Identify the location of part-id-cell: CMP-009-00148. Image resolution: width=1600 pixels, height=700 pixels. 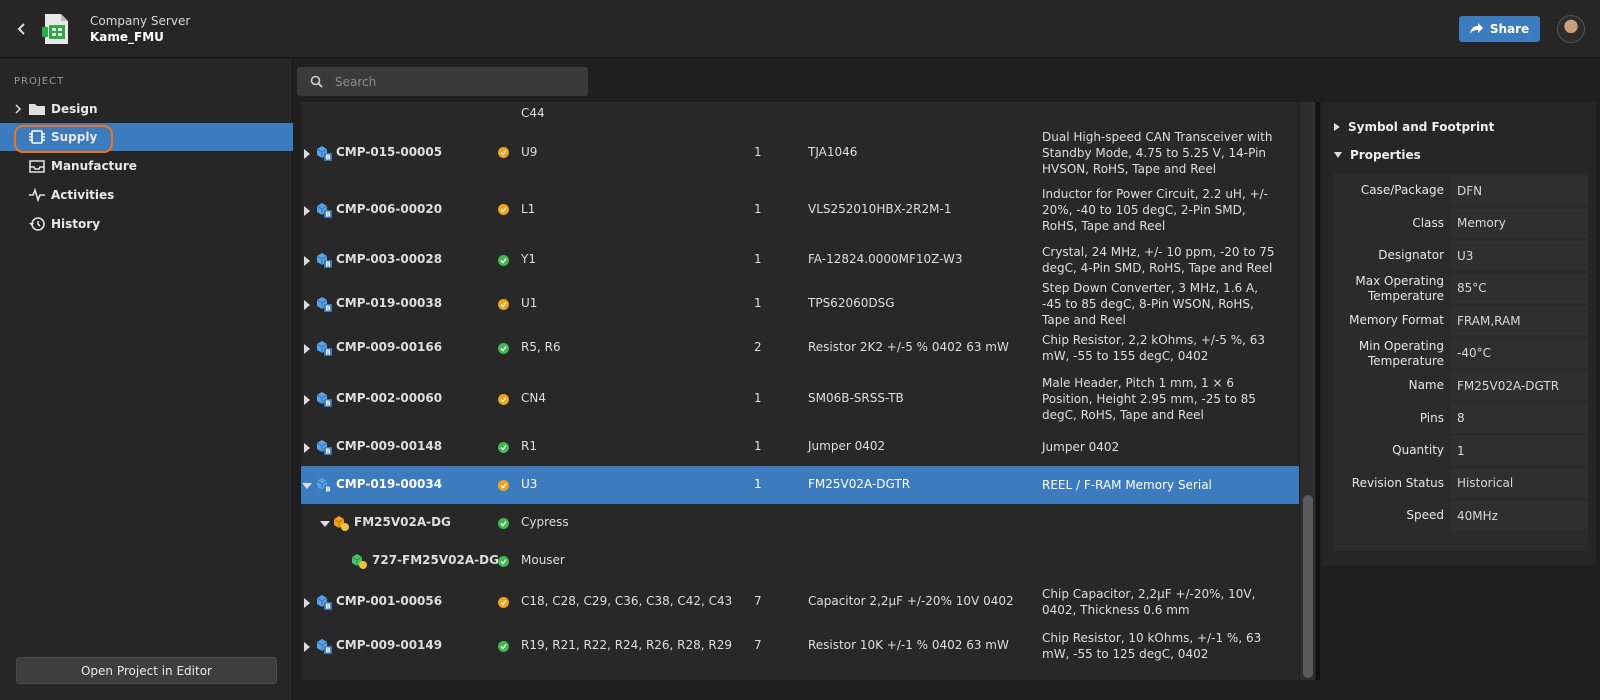
(389, 446).